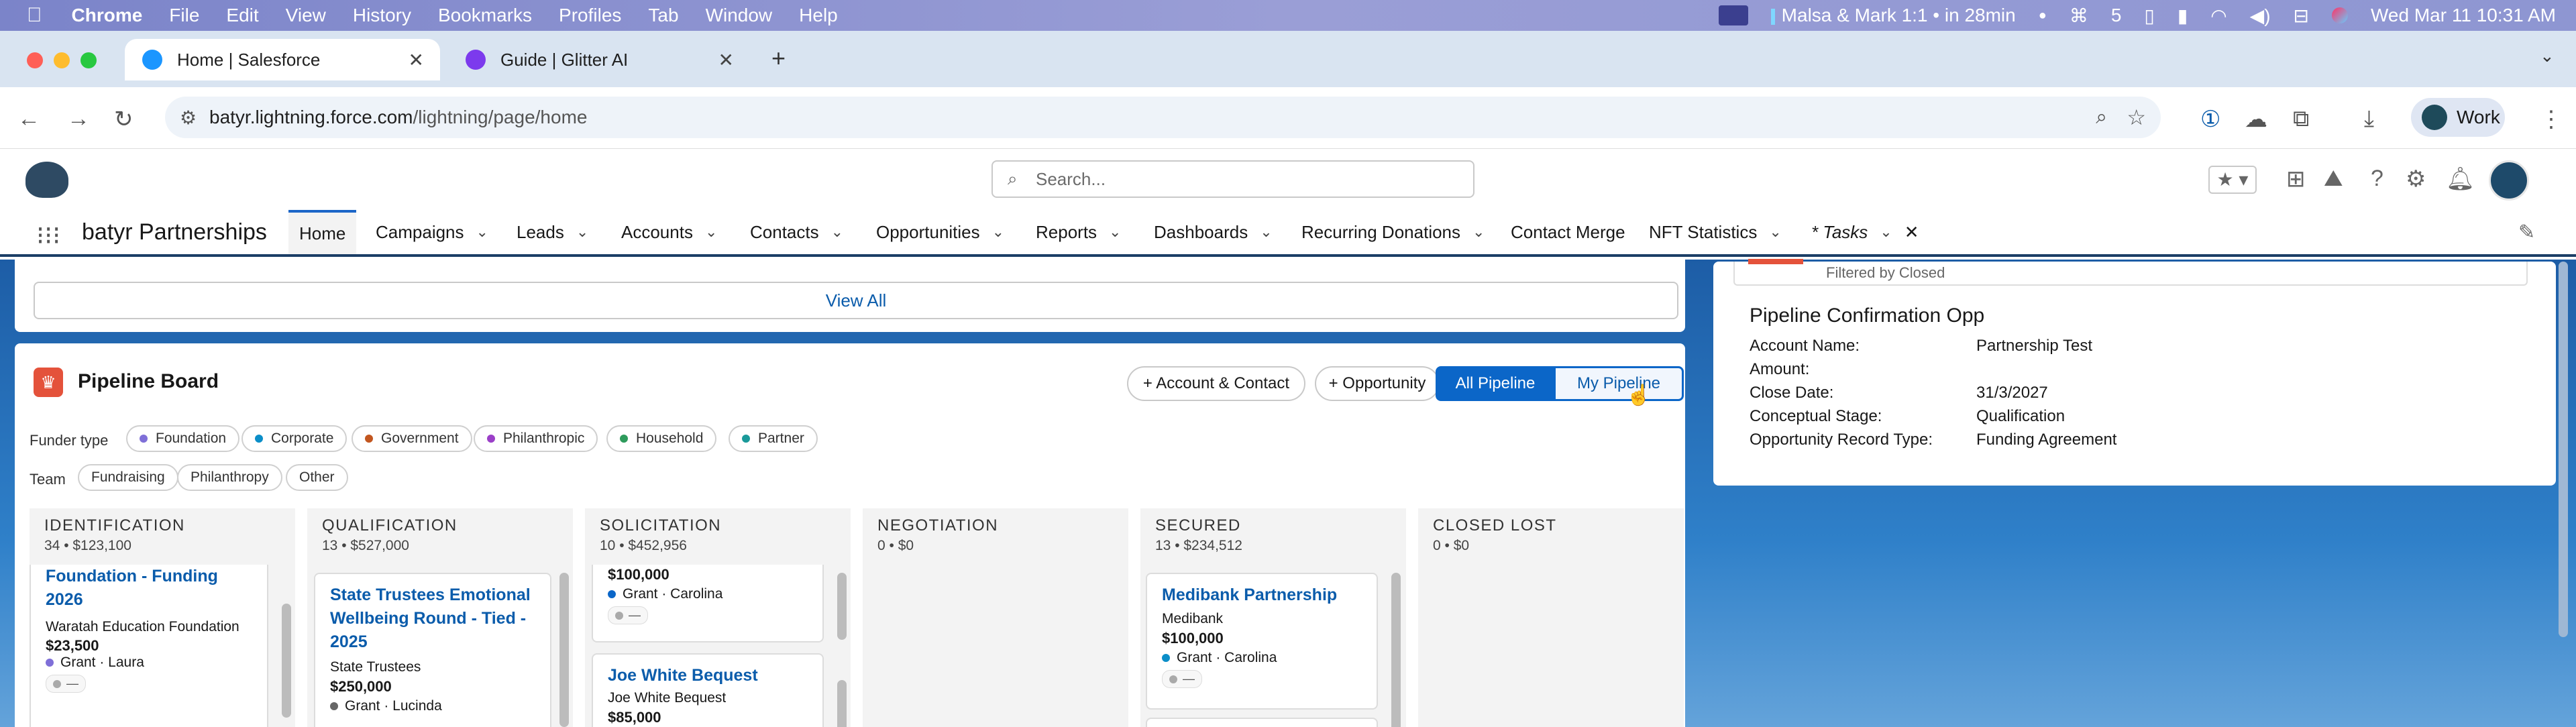 This screenshot has height=727, width=2576. What do you see at coordinates (2416, 179) in the screenshot?
I see `setup-gear-icon: ⚙` at bounding box center [2416, 179].